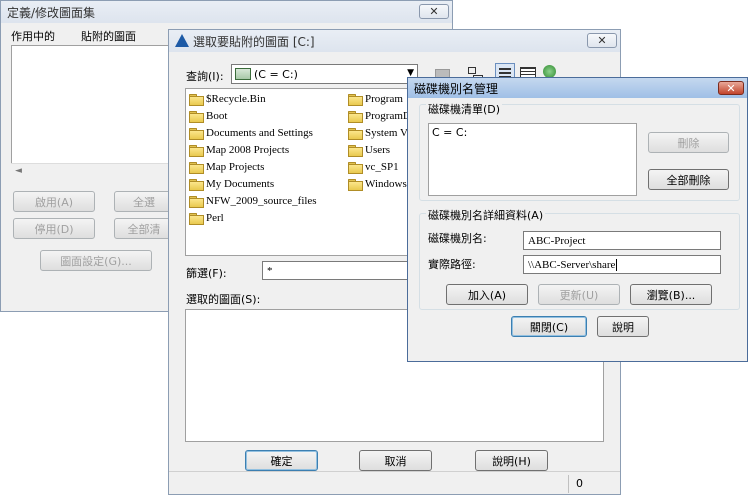  What do you see at coordinates (394, 483) in the screenshot?
I see `status-bar: 0` at bounding box center [394, 483].